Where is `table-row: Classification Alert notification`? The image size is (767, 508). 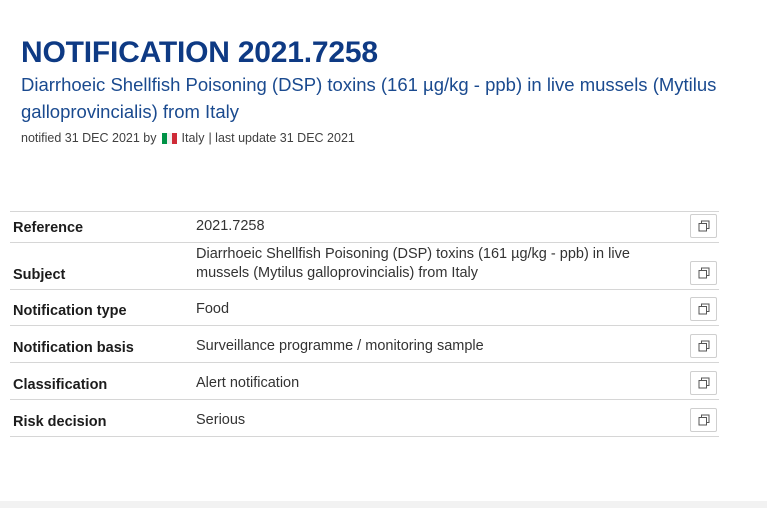
table-row: Classification Alert notification is located at coordinates (364, 381).